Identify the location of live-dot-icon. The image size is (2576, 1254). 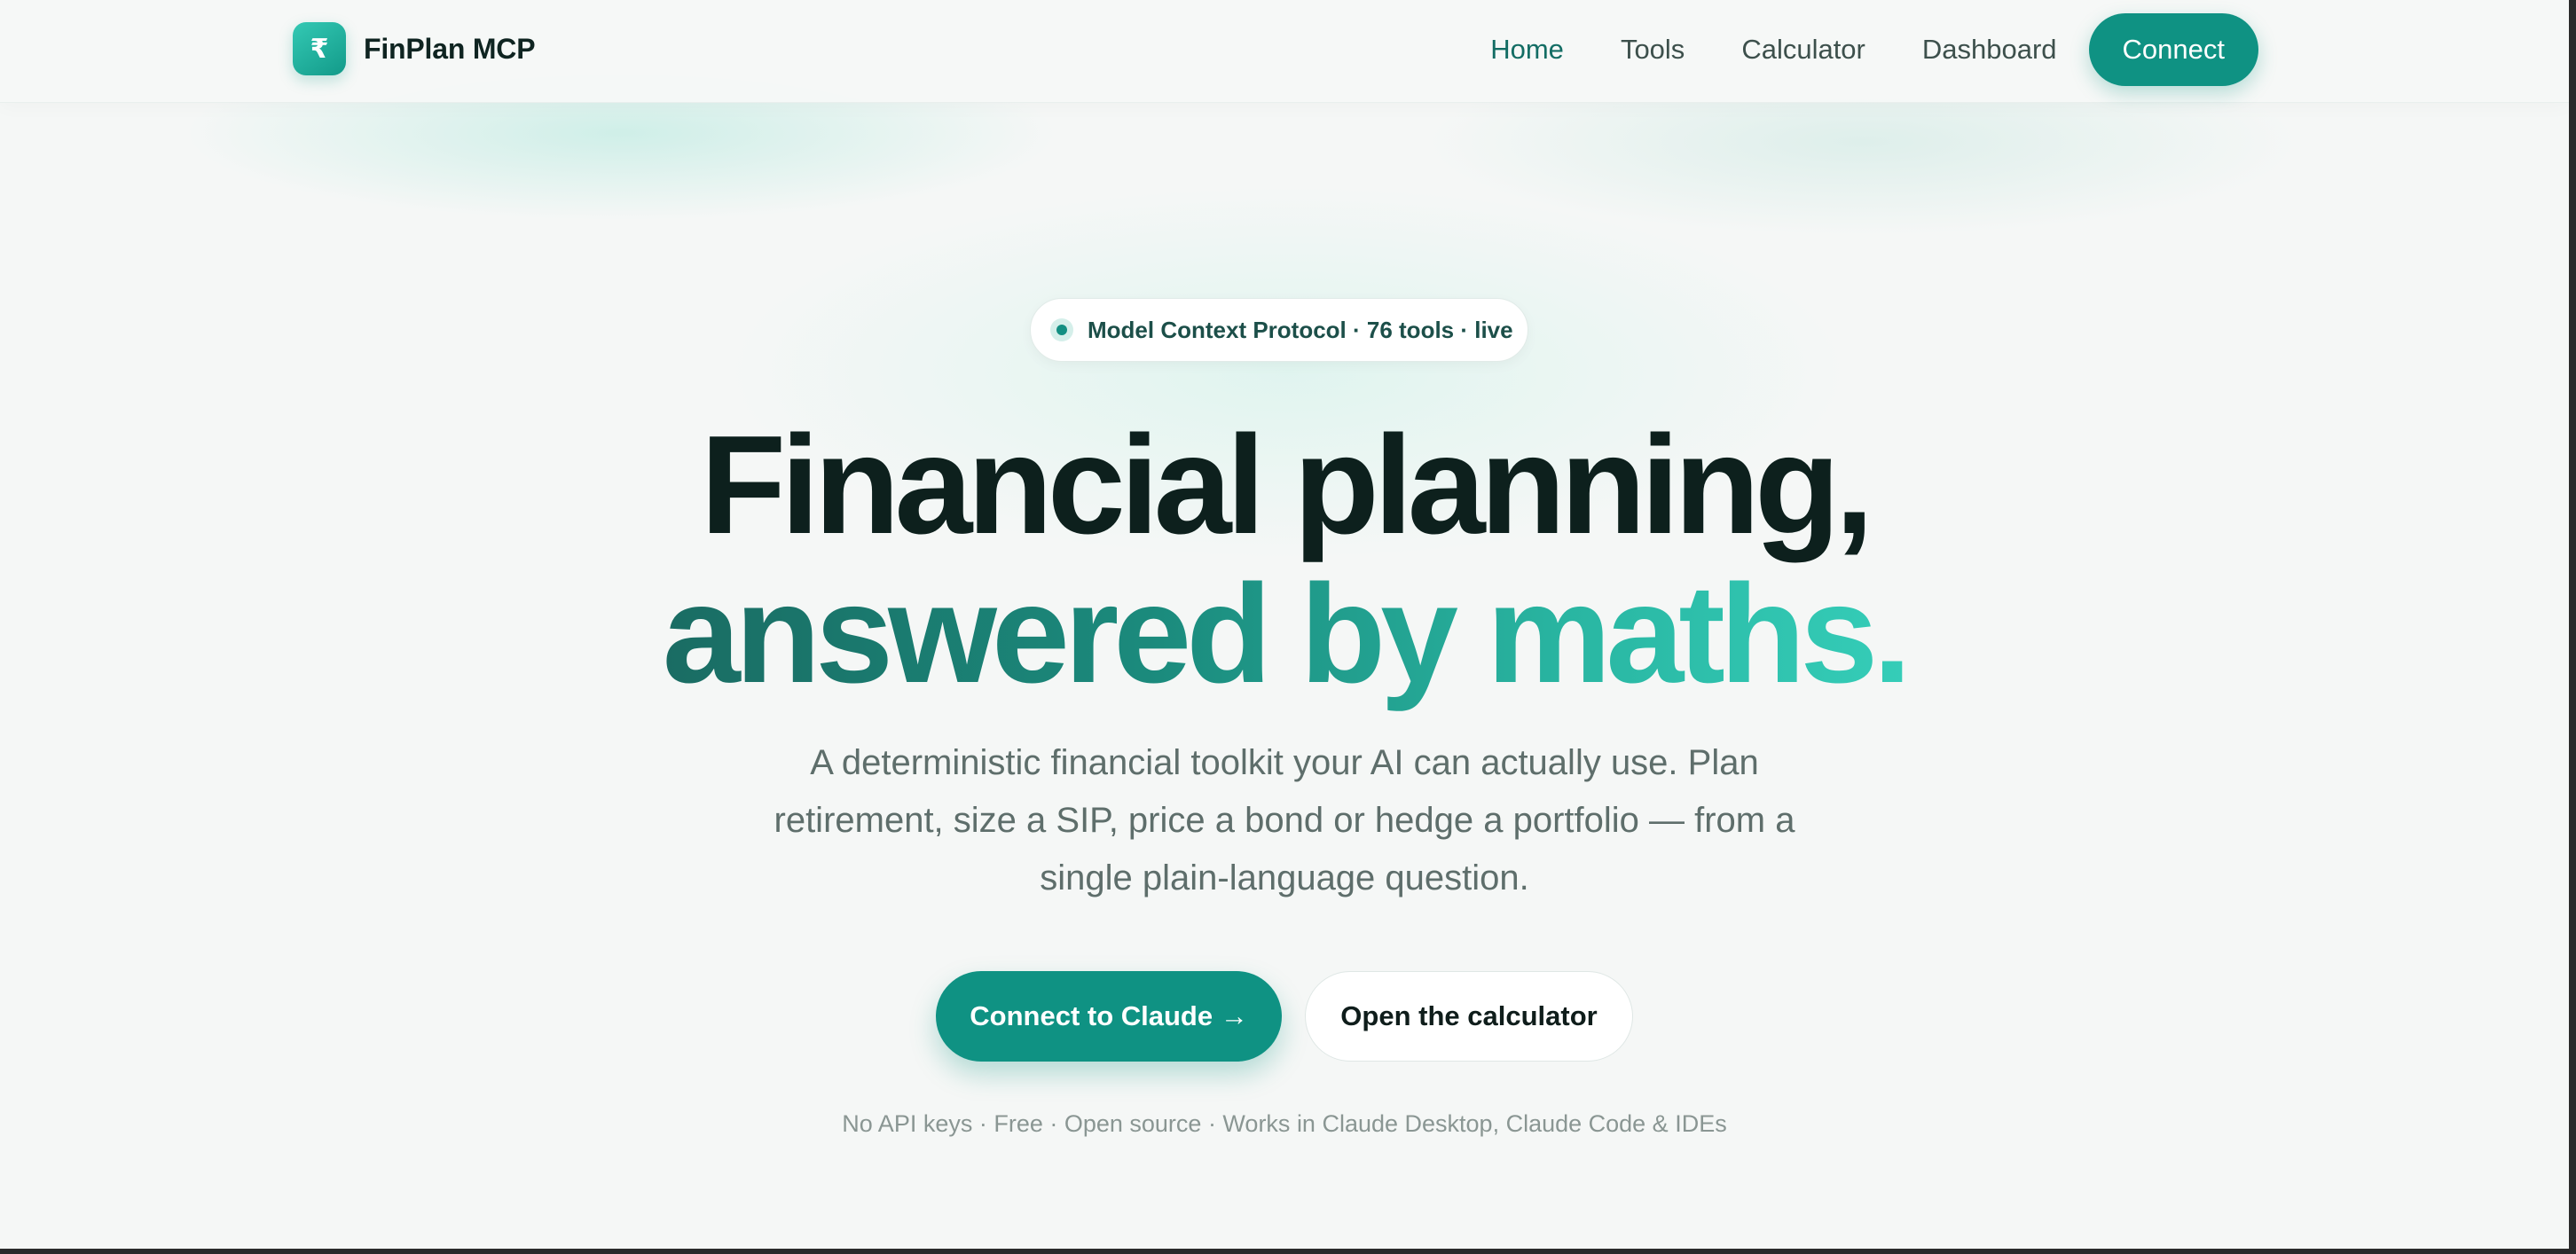
(1061, 329).